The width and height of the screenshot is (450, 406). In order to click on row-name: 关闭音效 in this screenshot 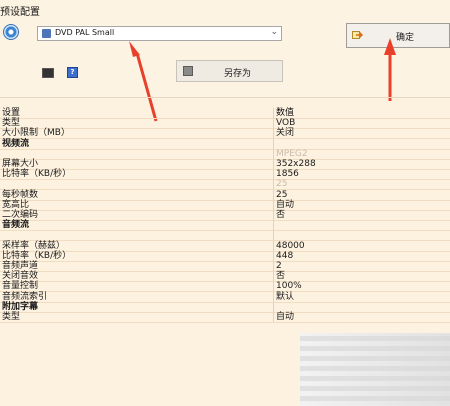, I will do `click(20, 276)`.